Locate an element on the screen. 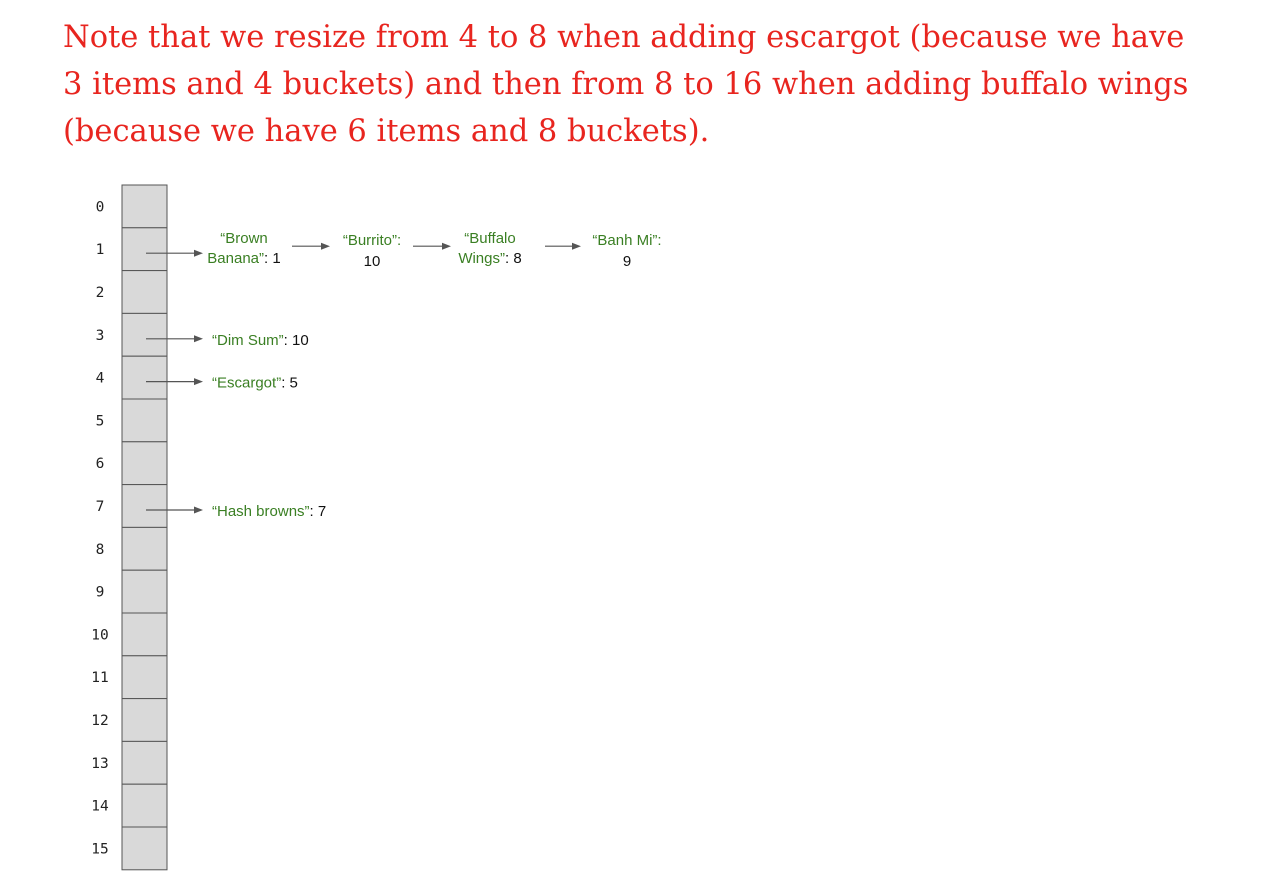 The width and height of the screenshot is (1268, 892). chain-entry: “Banh Mi”: 9 is located at coordinates (626, 251).